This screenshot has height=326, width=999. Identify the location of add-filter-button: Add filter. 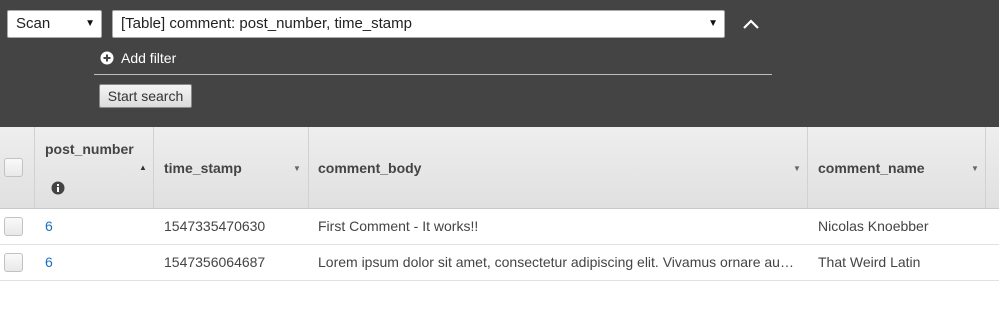
(138, 58).